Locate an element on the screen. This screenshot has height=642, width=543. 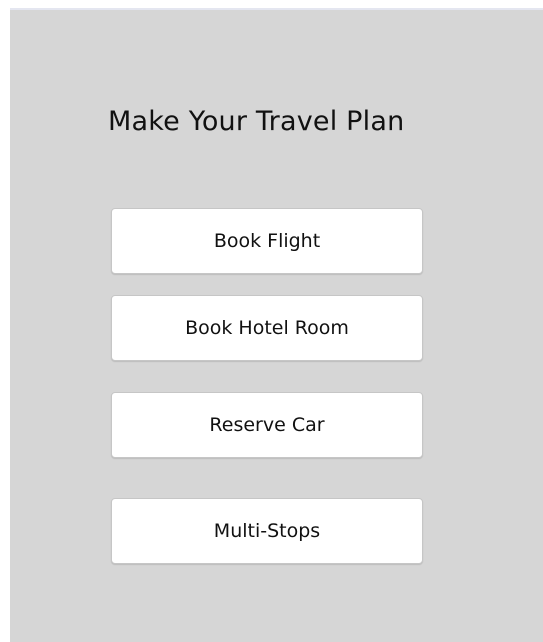
page-title: Make Your Travel Plan is located at coordinates (256, 121).